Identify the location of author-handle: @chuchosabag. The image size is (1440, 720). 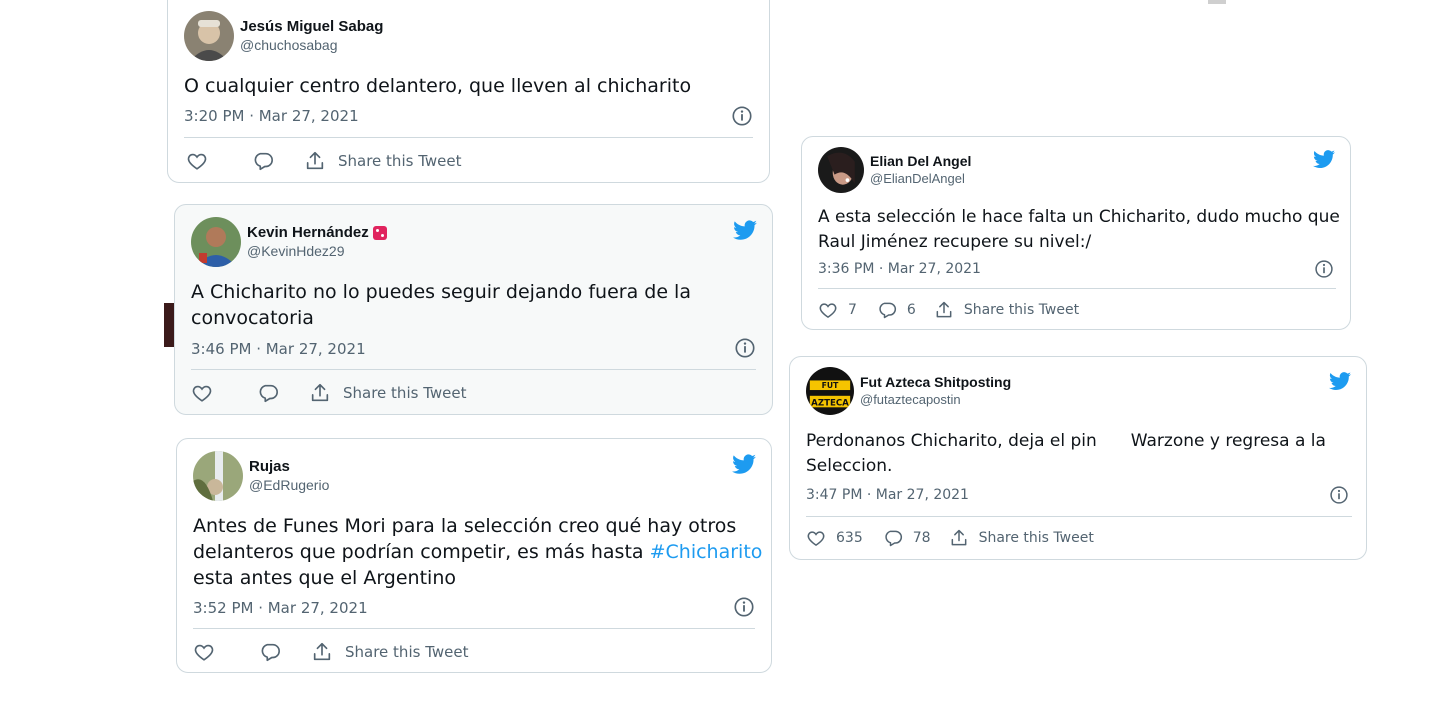
(311, 46).